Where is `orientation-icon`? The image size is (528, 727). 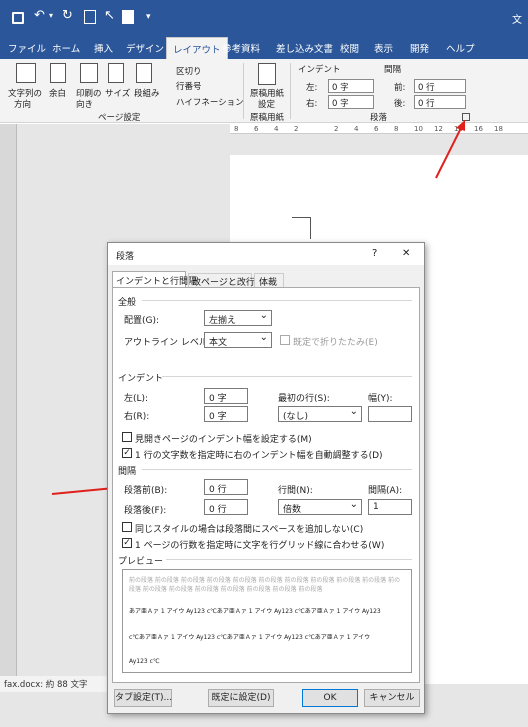 orientation-icon is located at coordinates (89, 73).